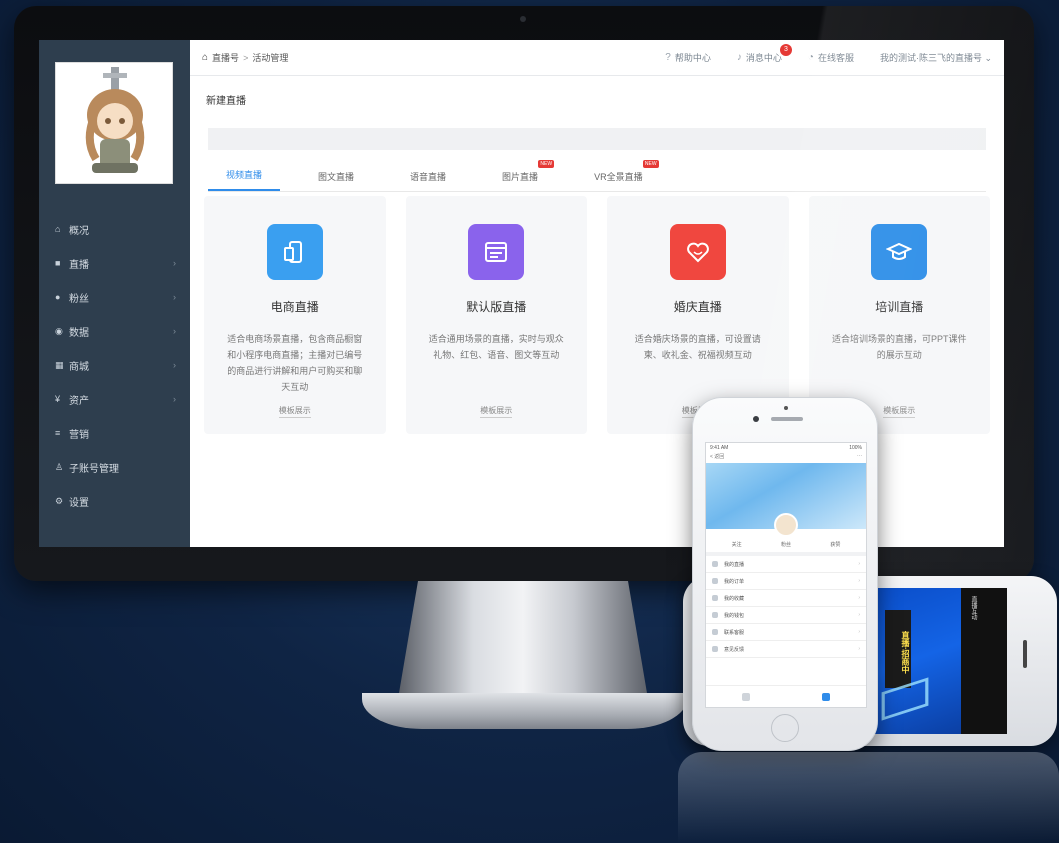 The image size is (1059, 843). What do you see at coordinates (225, 57) in the screenshot?
I see `breadcrumb-home: 直播号` at bounding box center [225, 57].